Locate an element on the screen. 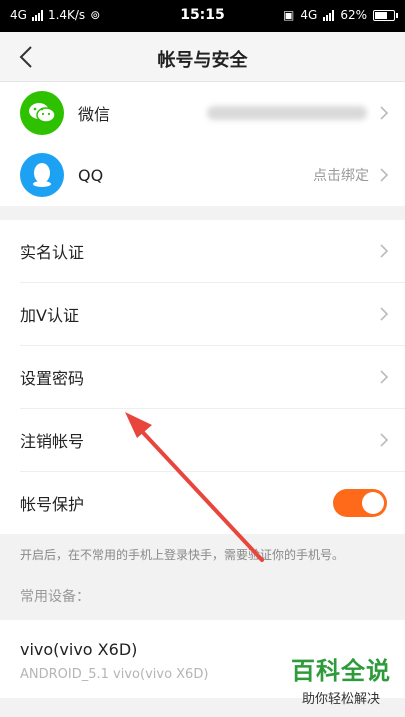  set-password-row: 设置密码 is located at coordinates (202, 377).